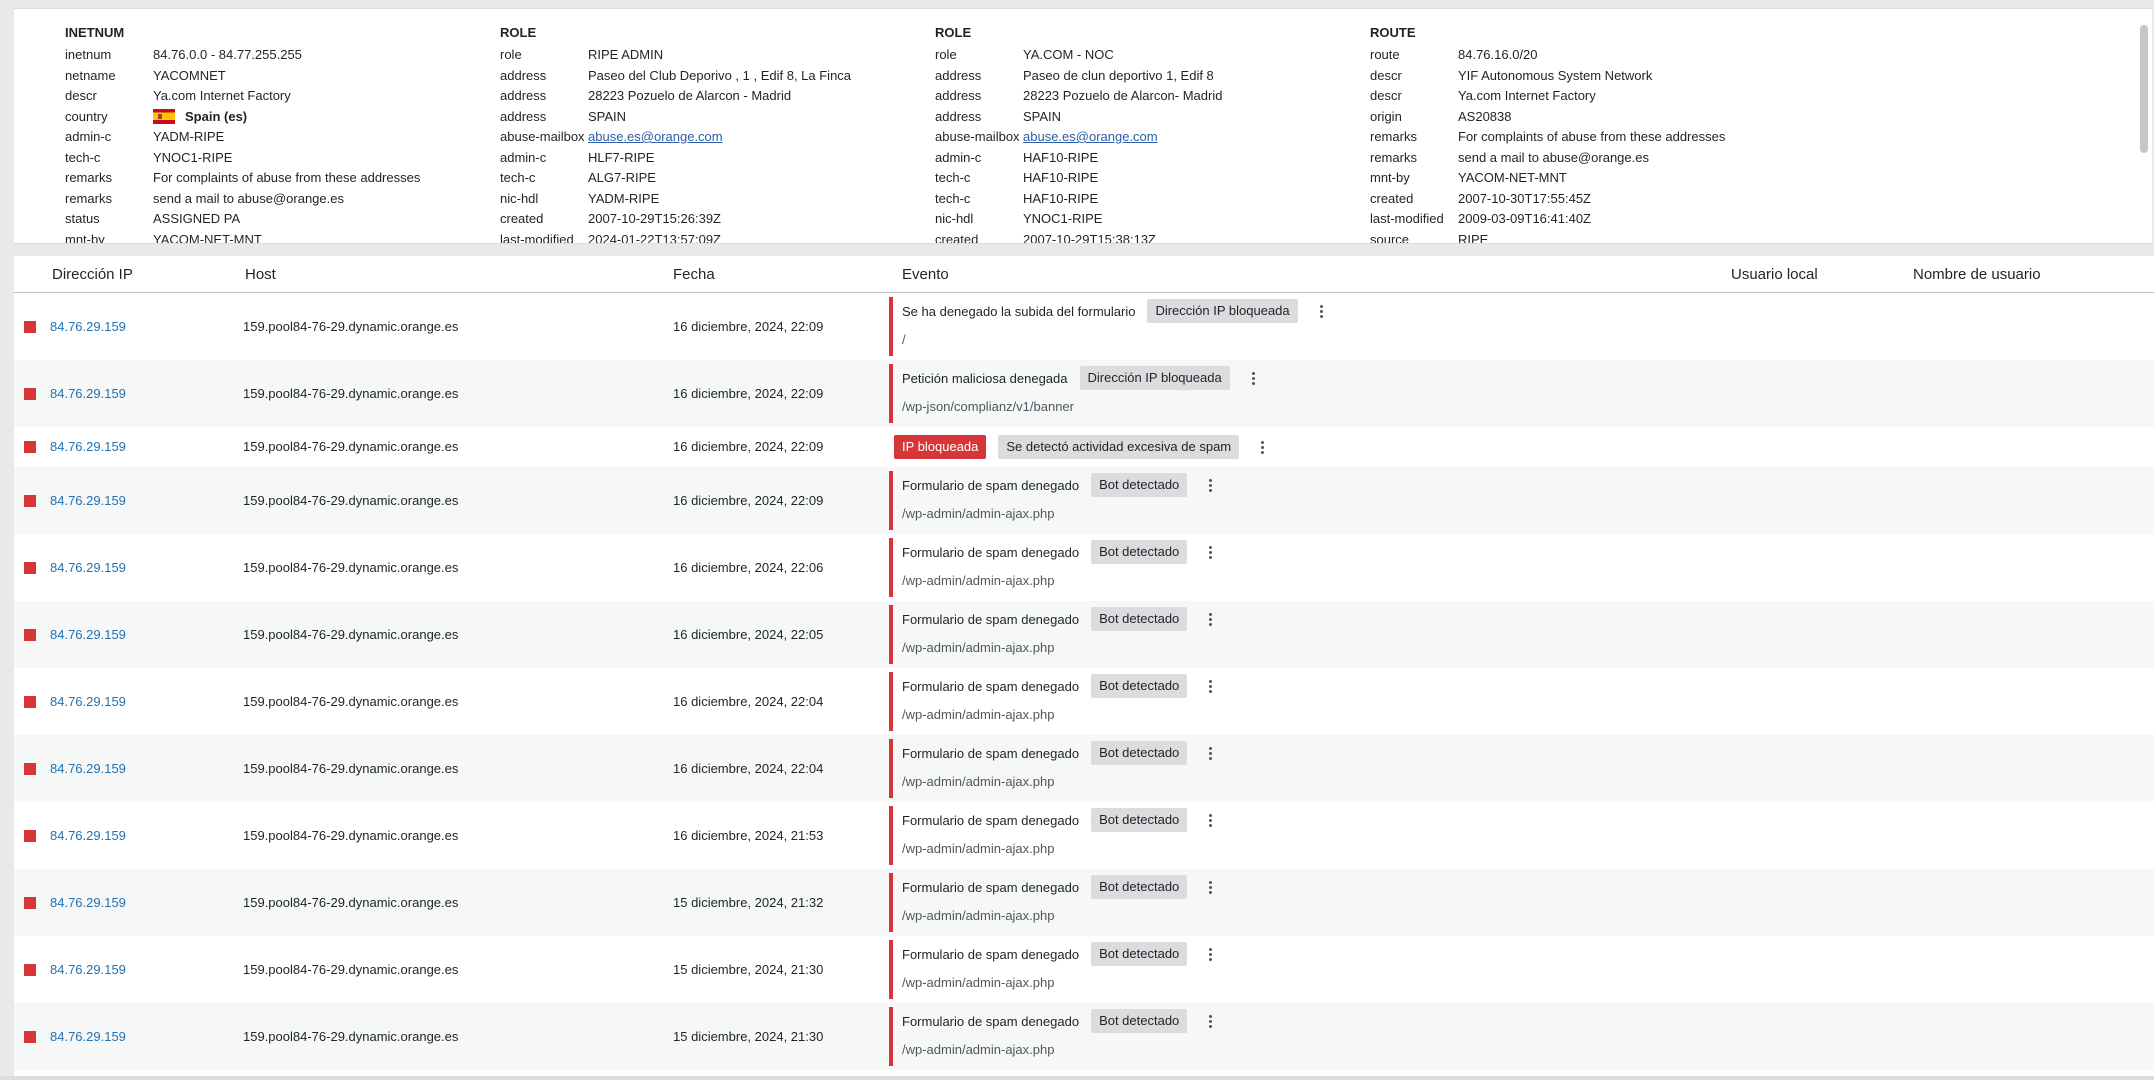 The image size is (2154, 1080). Describe the element at coordinates (537, 237) in the screenshot. I see `whois-key: last-modified` at that location.